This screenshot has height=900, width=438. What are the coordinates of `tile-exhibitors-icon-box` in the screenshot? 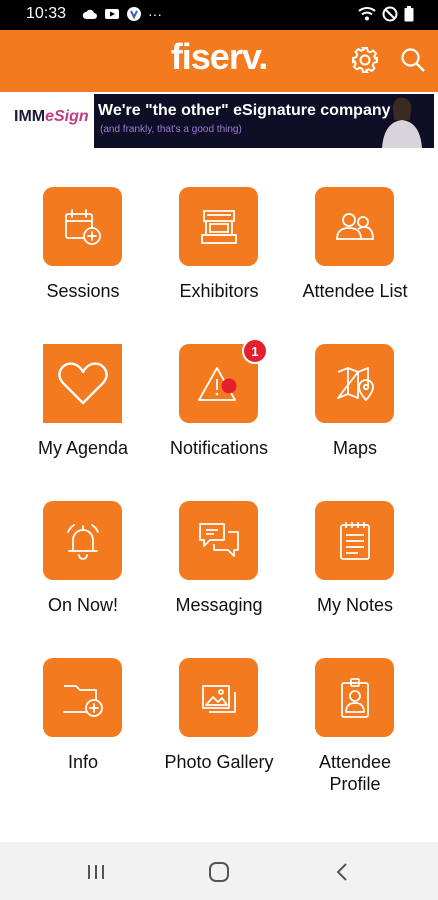 It's located at (218, 226).